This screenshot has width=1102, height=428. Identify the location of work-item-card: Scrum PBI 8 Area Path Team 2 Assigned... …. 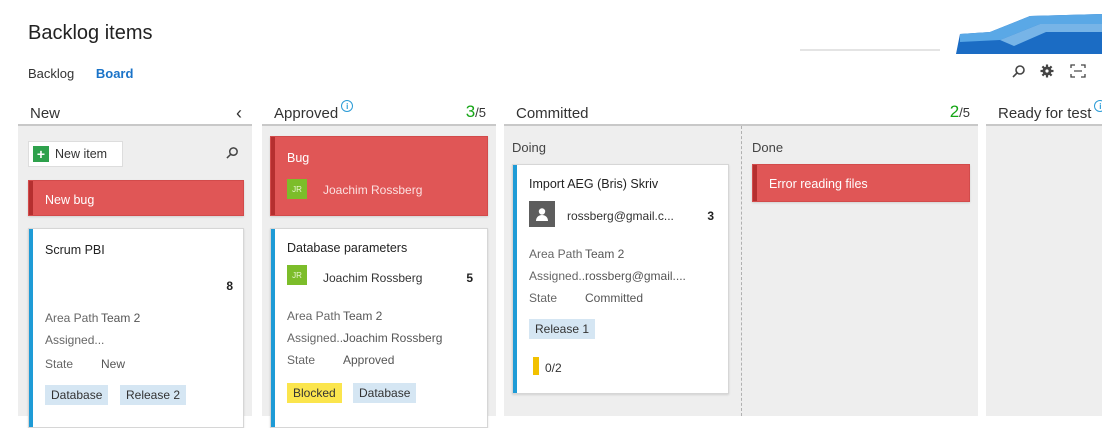
(136, 328).